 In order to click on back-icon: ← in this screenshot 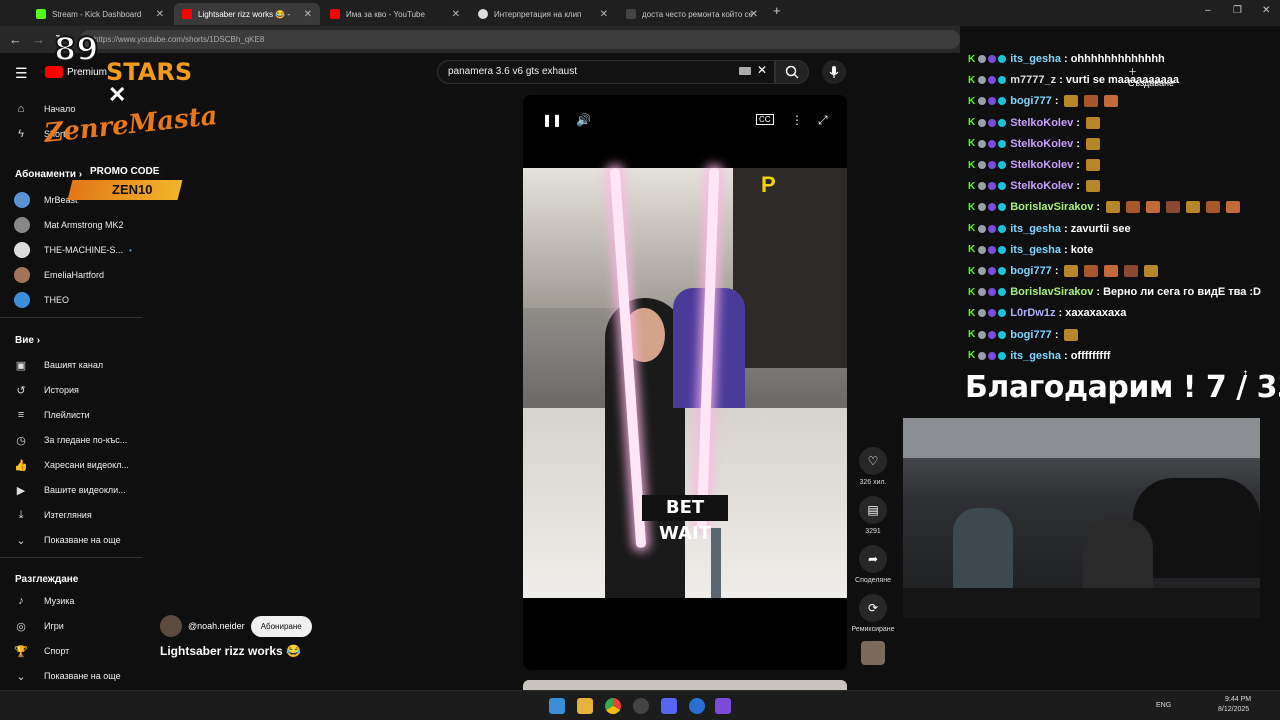, I will do `click(15, 39)`.